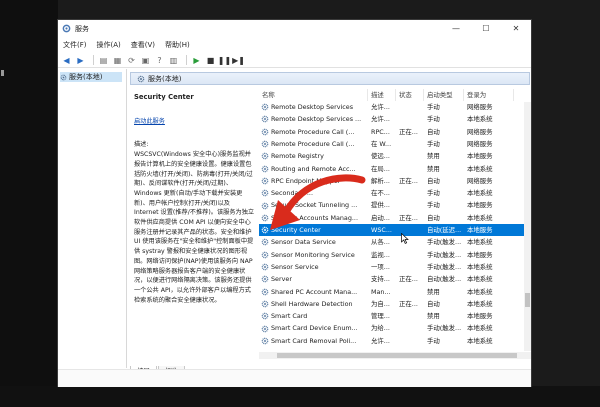  I want to click on horizontal-scrollbar, so click(395, 355).